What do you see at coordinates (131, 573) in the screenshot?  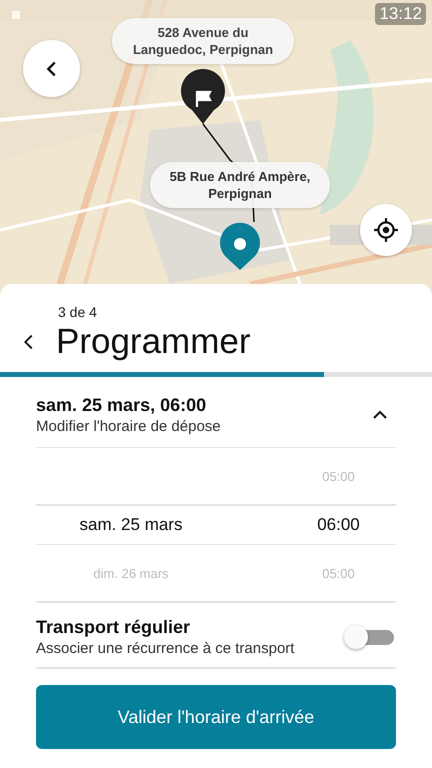 I see `picker-date: dim. 26 mars` at bounding box center [131, 573].